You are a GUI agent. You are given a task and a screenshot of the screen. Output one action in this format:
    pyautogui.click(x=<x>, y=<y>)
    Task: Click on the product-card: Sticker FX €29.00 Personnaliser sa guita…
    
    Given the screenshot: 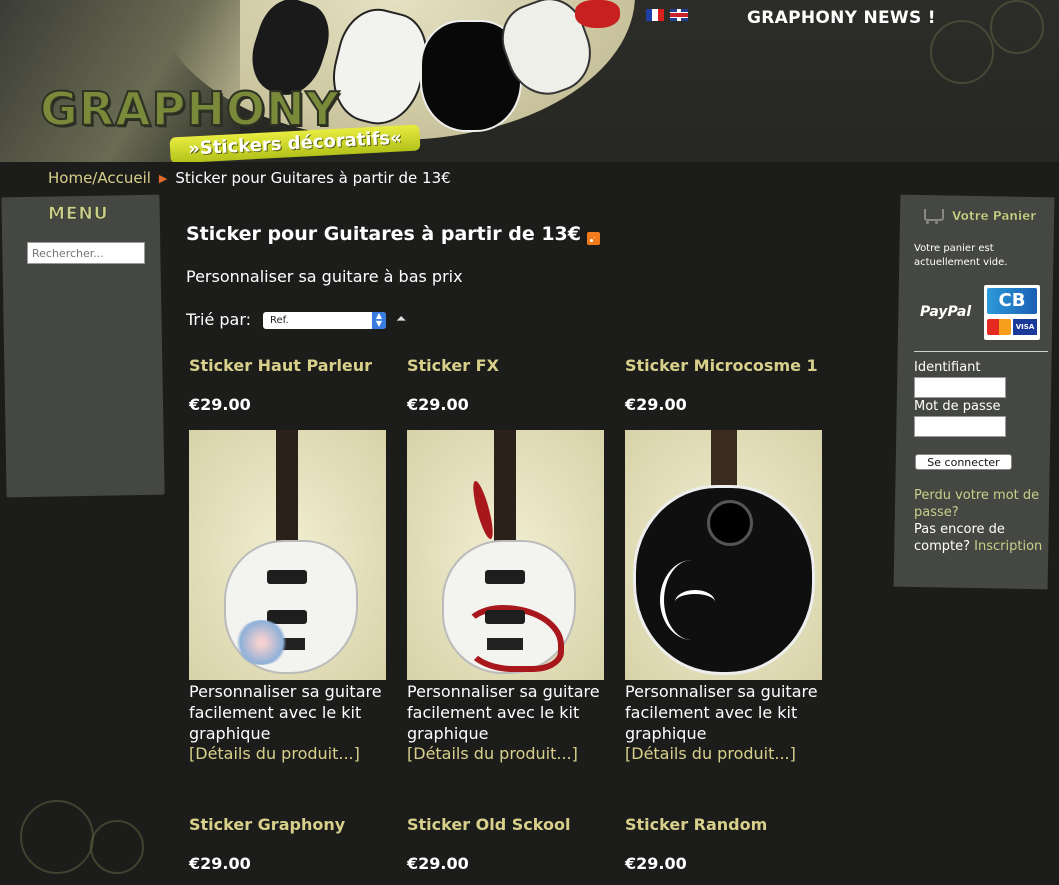 What is the action you would take?
    pyautogui.click(x=512, y=559)
    